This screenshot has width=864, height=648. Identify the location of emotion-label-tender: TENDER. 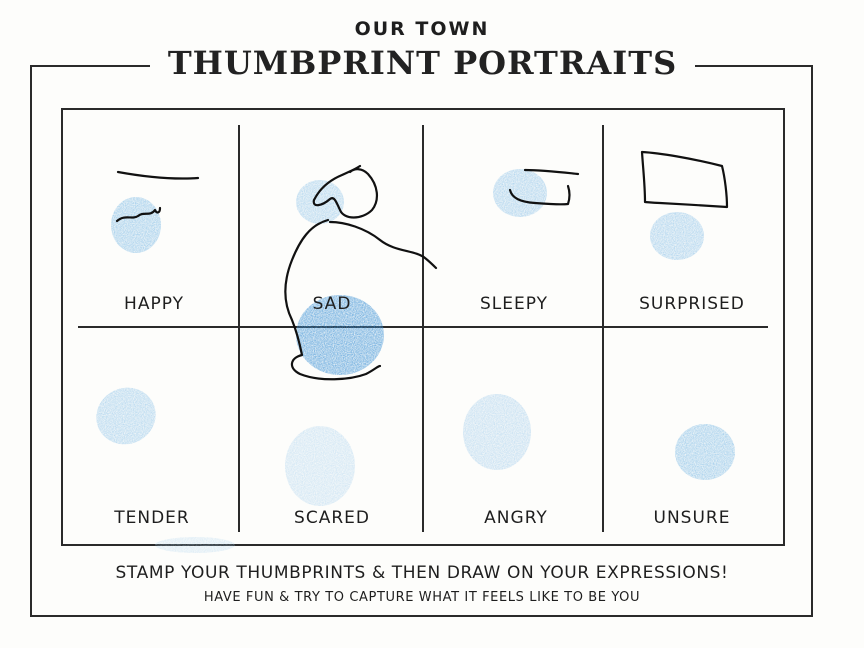
(152, 518).